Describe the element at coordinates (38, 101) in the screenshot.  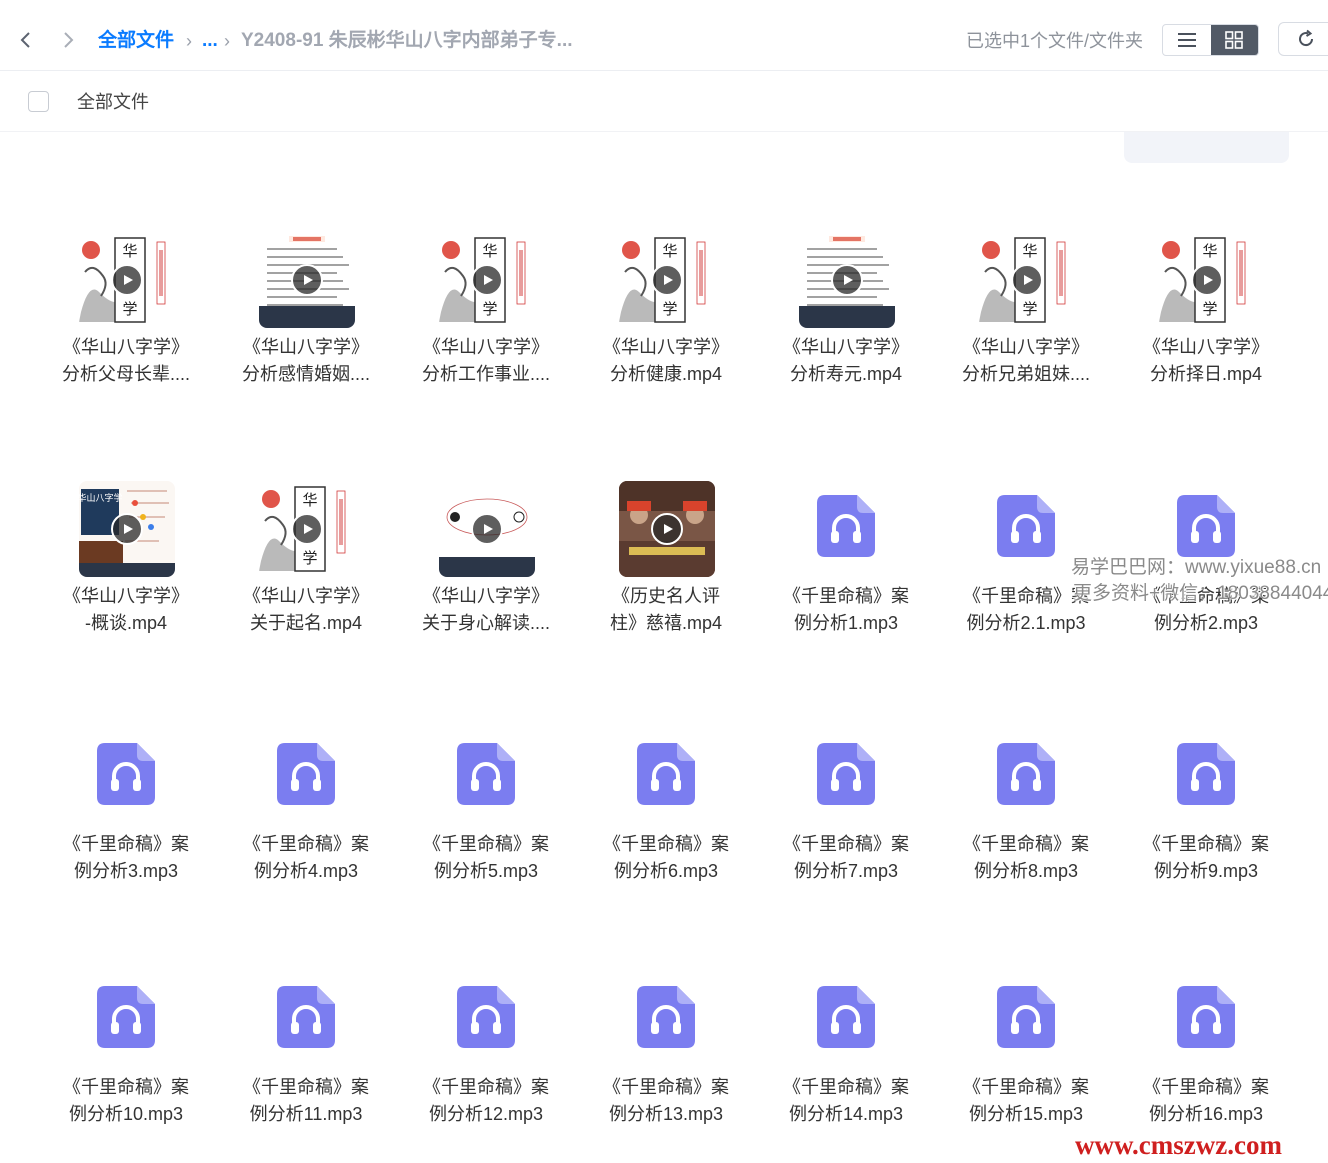
I see `select-all-checkbox` at that location.